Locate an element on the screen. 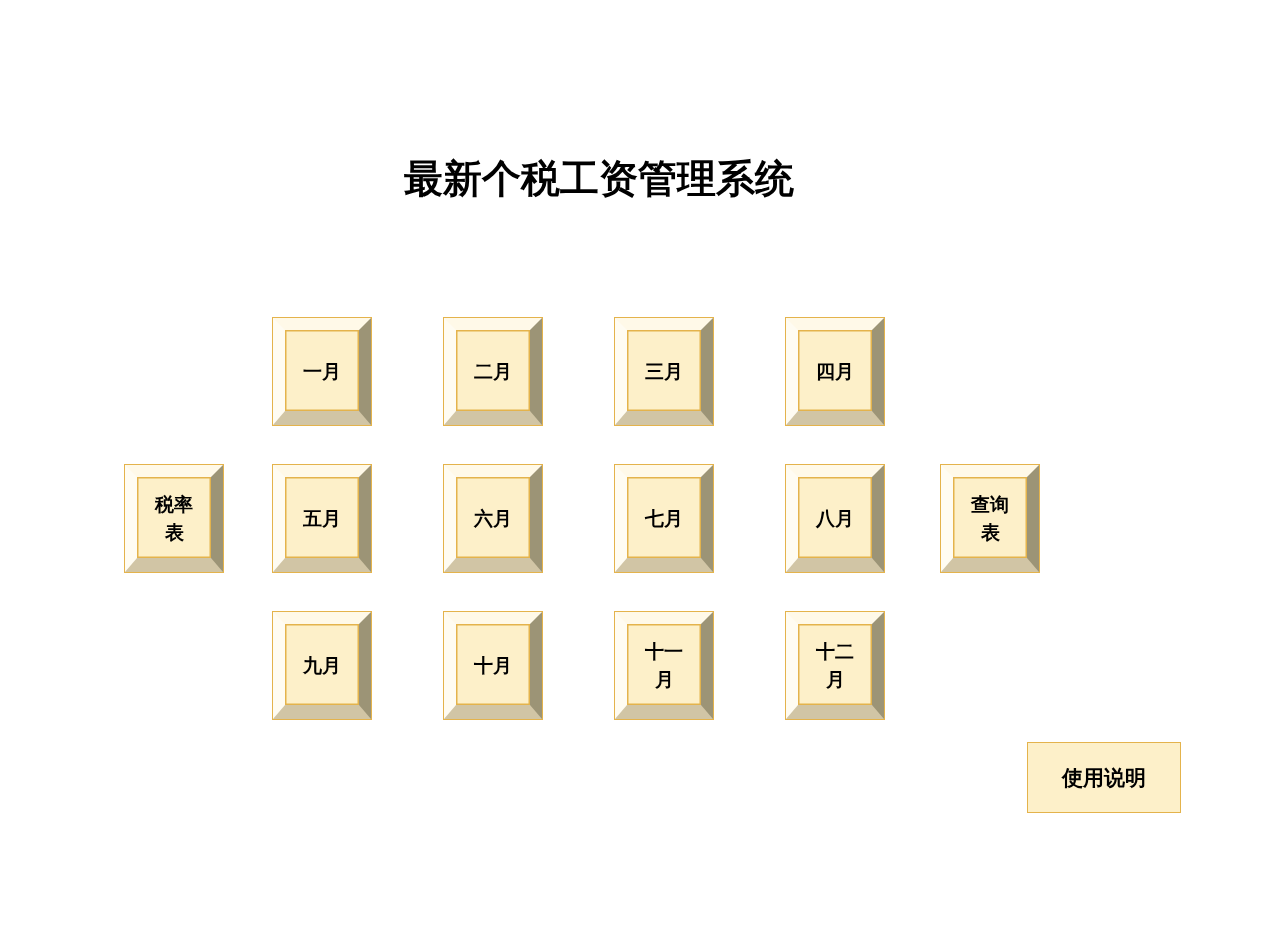  menu-button: 一月 is located at coordinates (322, 371).